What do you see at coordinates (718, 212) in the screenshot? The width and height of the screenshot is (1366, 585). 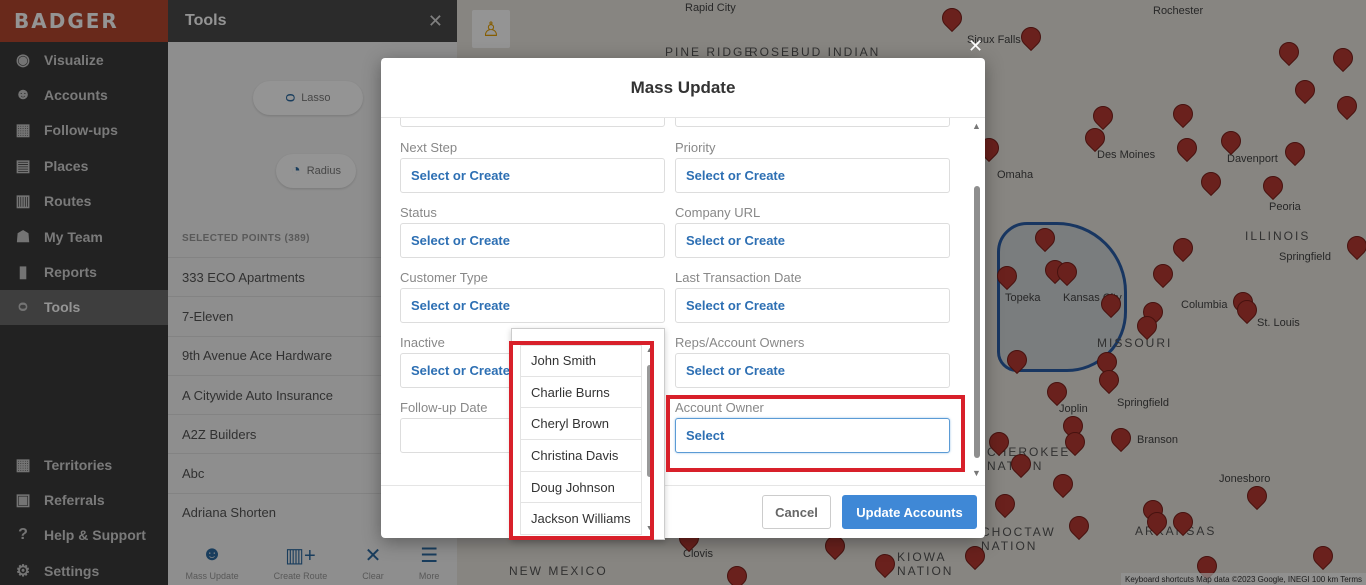 I see `company-url-label: Company URL` at bounding box center [718, 212].